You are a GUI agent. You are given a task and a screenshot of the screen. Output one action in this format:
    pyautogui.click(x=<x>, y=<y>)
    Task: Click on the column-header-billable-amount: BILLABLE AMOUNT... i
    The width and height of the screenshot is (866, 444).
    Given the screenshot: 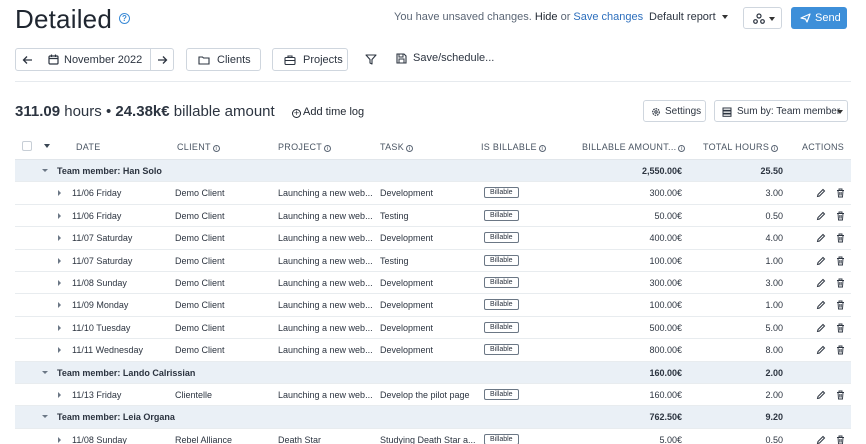 What is the action you would take?
    pyautogui.click(x=634, y=147)
    